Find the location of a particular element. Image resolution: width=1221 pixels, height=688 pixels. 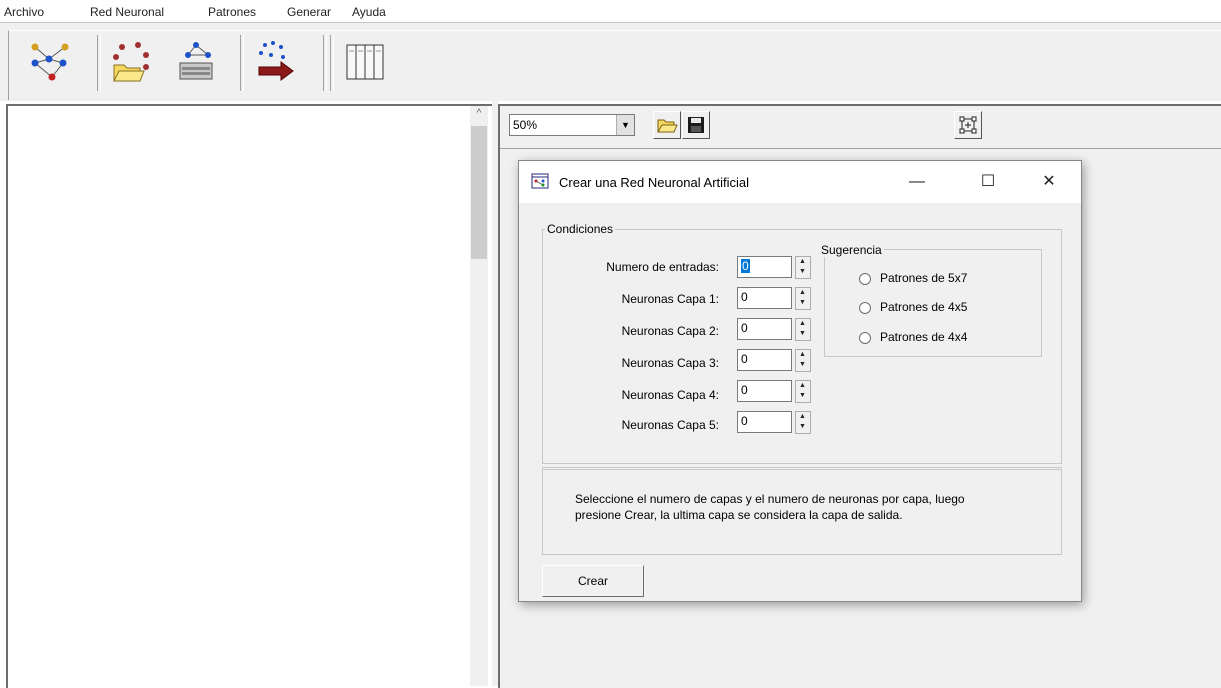

network-window-icon is located at coordinates (540, 181).